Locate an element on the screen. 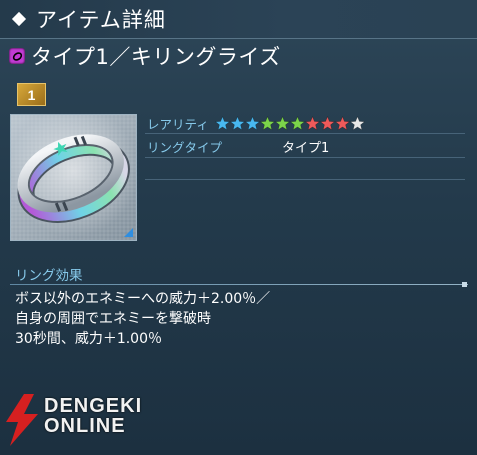 The width and height of the screenshot is (477, 455). item-name-row: タイプ1／キリングライズ is located at coordinates (145, 56).